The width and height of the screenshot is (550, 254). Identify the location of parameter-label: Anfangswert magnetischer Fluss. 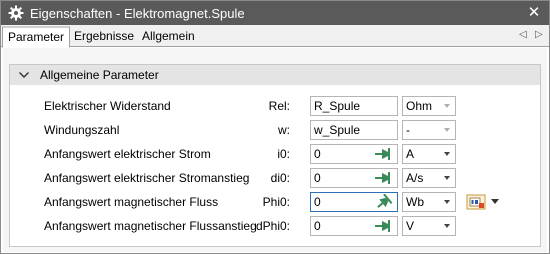
(131, 202).